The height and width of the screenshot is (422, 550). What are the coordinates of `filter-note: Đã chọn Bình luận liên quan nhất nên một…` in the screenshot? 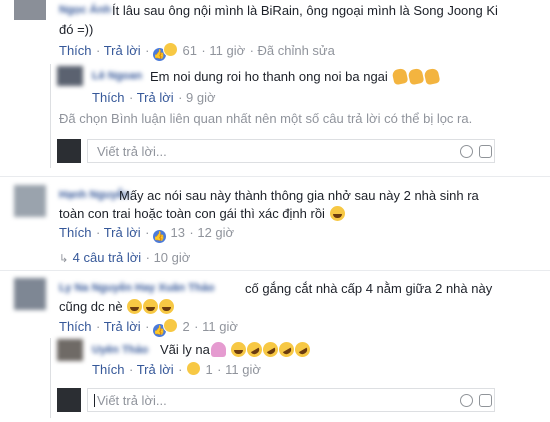 It's located at (266, 118).